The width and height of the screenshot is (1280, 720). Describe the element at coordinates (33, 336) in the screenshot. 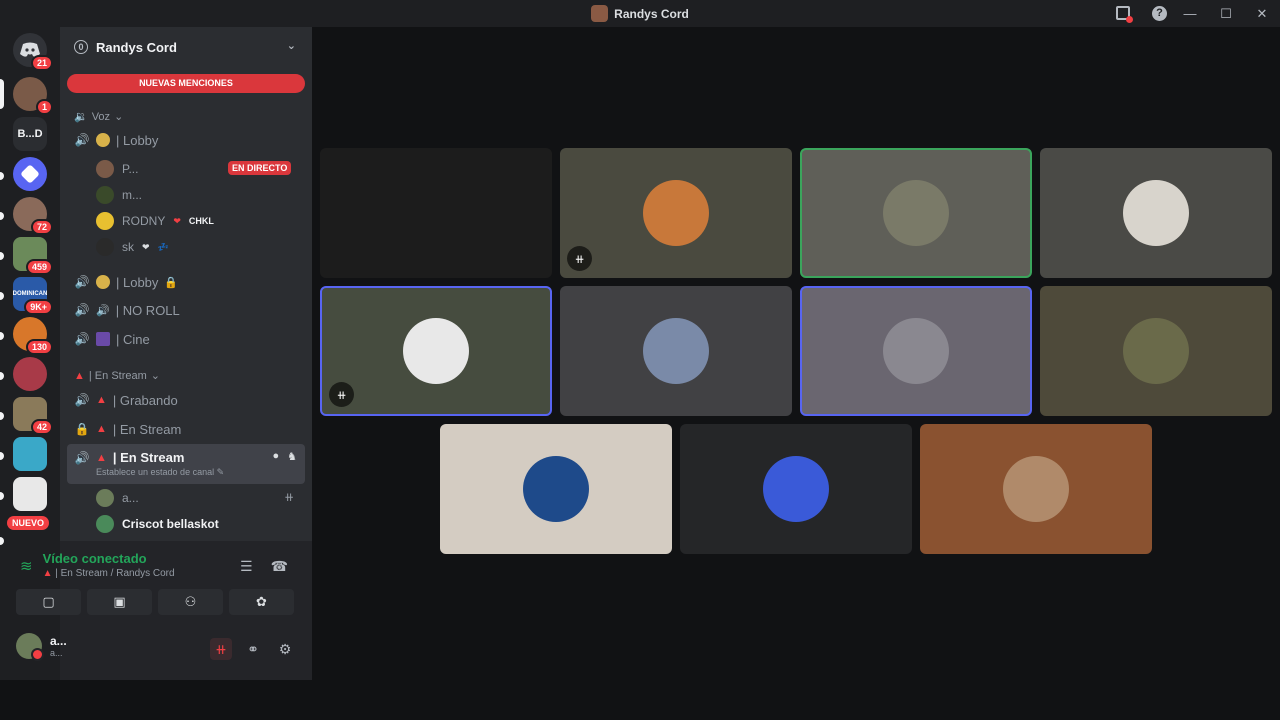

I see `server-icon-7: 130` at that location.